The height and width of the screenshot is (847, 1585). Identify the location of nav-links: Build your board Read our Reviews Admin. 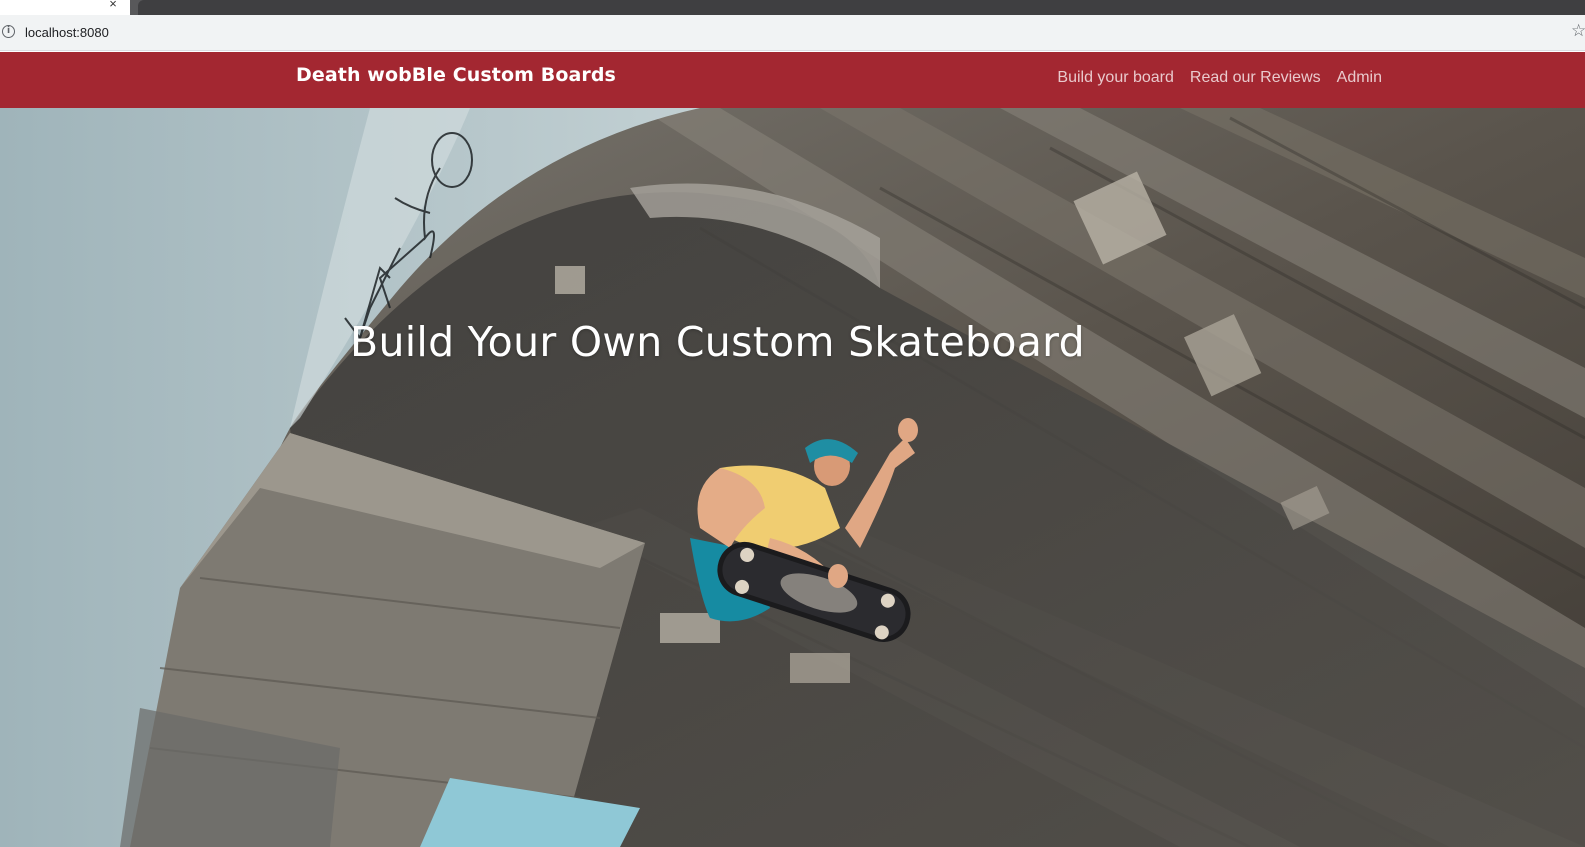
(1219, 78).